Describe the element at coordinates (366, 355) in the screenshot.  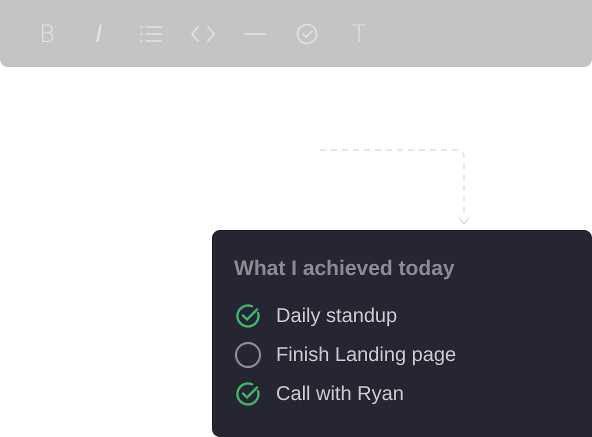
I see `task-label: Finish Landing page` at that location.